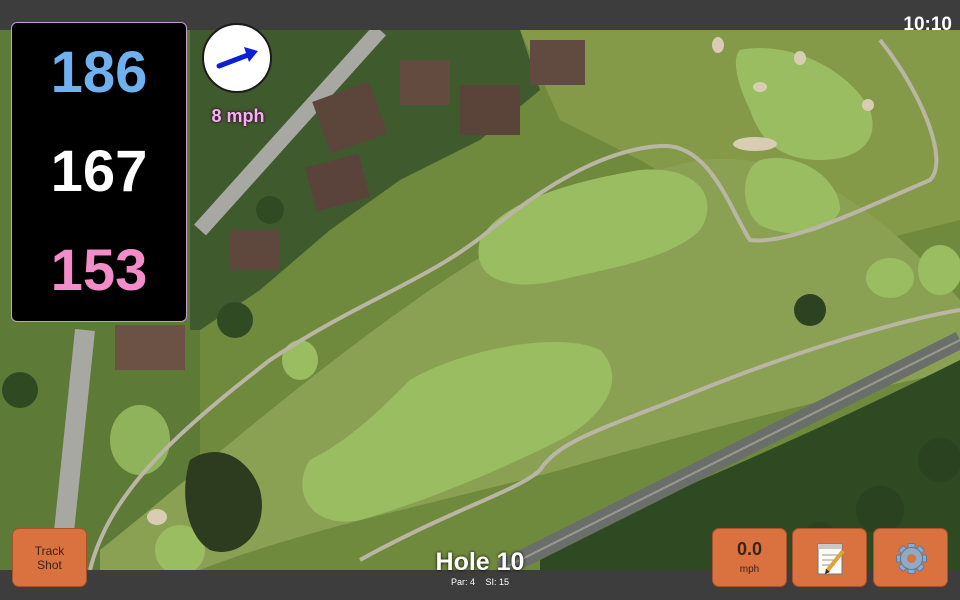 The height and width of the screenshot is (600, 960). I want to click on wind-button-value: 0.0, so click(749, 549).